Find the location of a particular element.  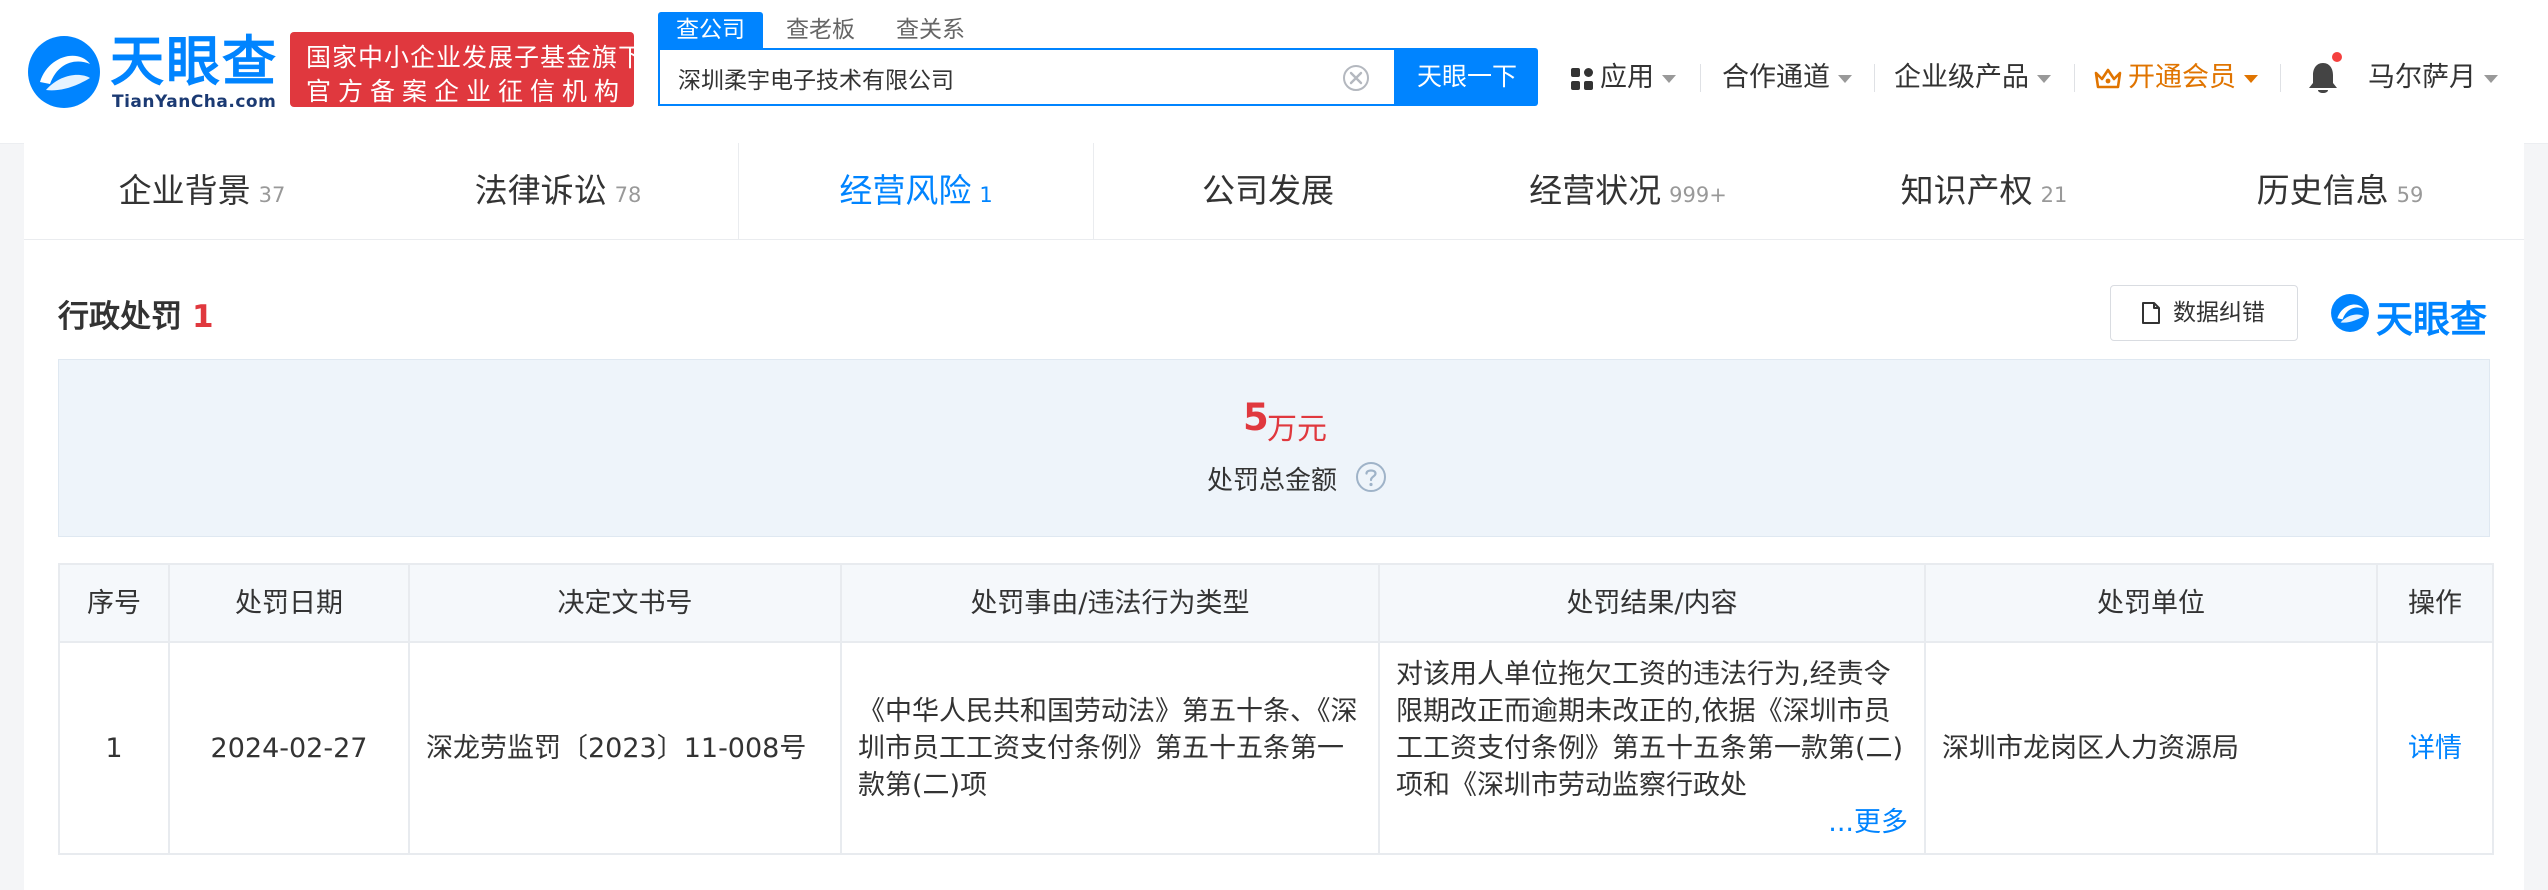

nav-vip-label: 开通会员 is located at coordinates (2182, 77).